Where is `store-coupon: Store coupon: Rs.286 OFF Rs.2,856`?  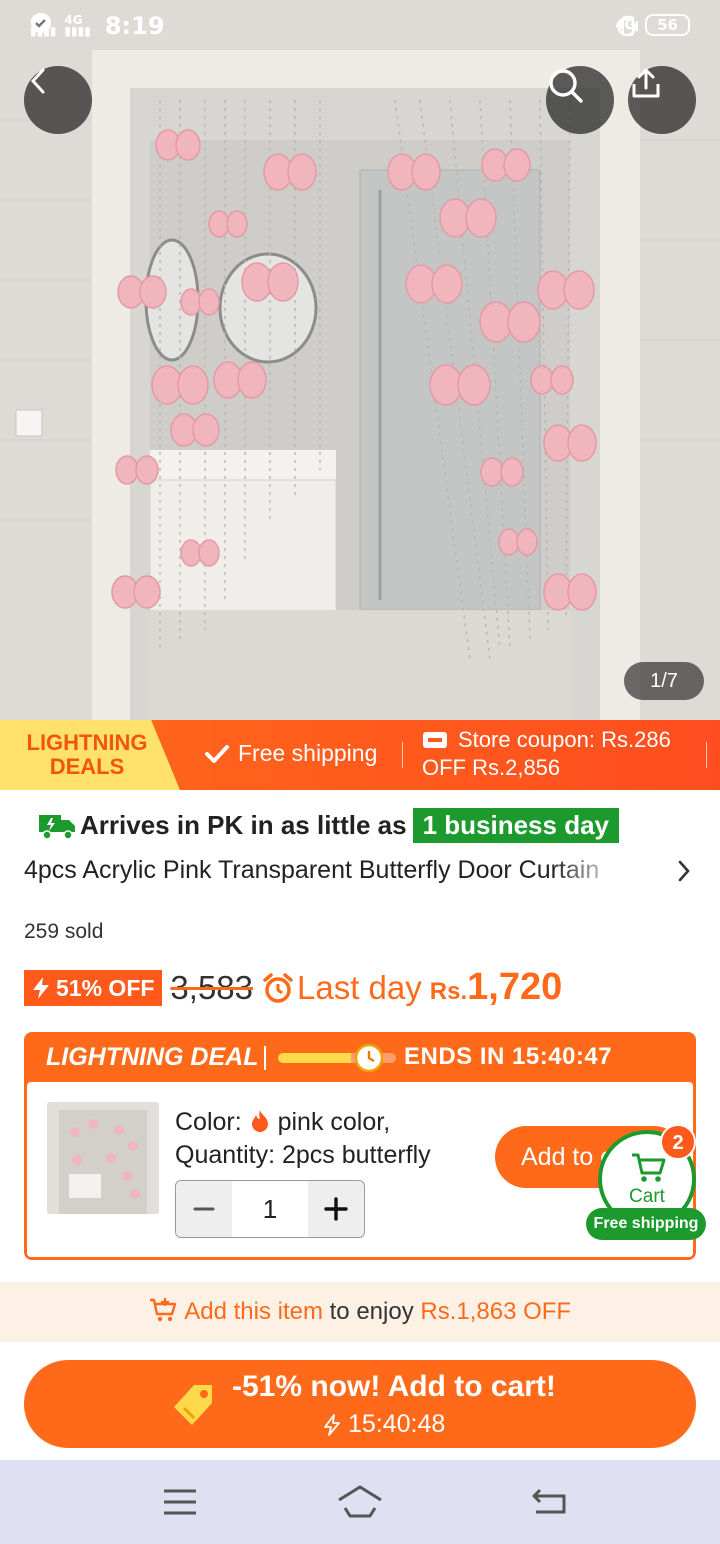
store-coupon: Store coupon: Rs.286 OFF Rs.2,856 is located at coordinates (546, 754).